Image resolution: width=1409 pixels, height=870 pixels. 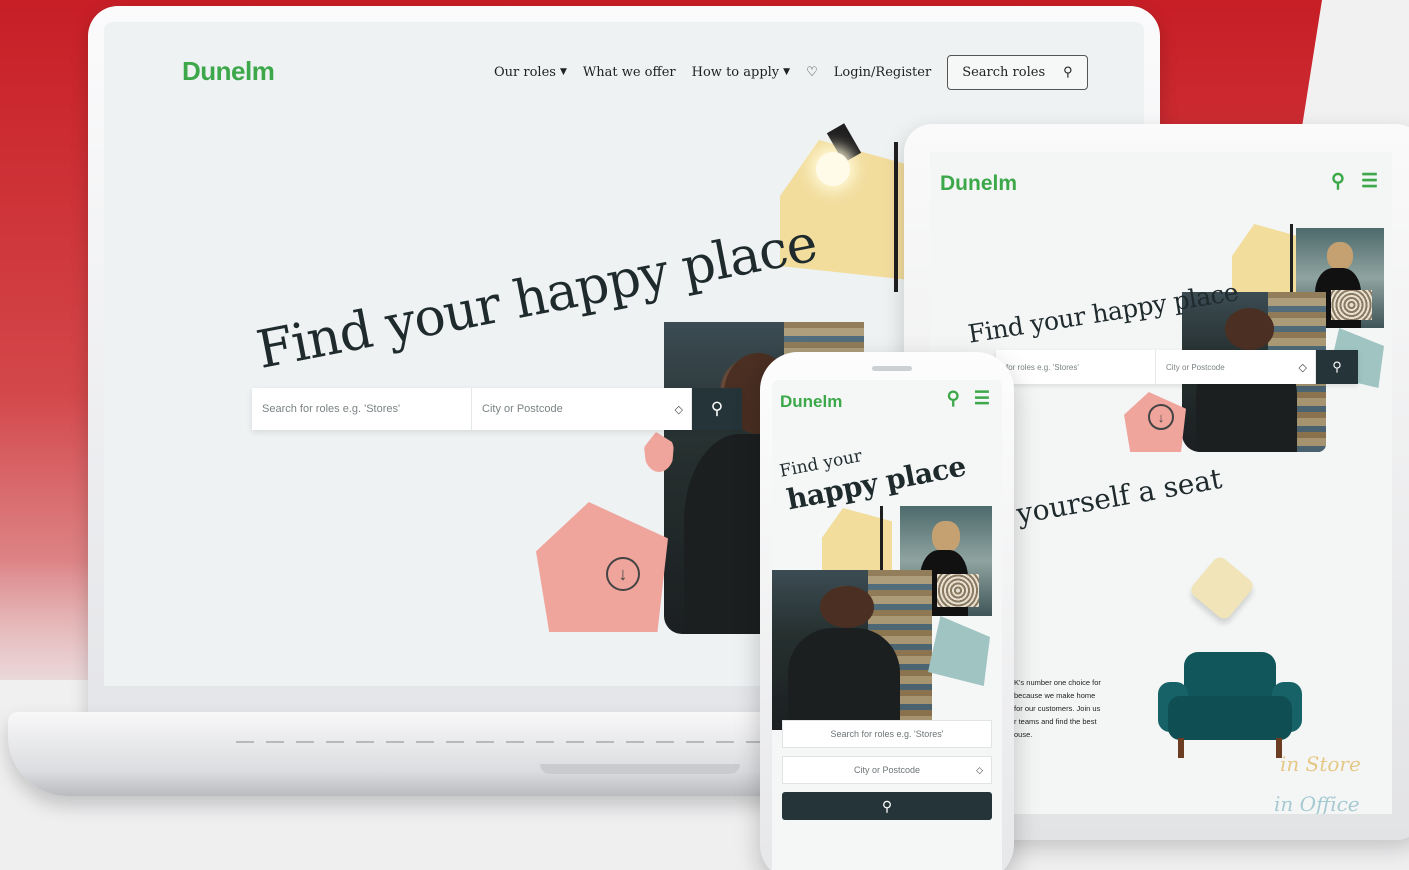 I want to click on intro-line: K's number one choice for, so click(x=1057, y=682).